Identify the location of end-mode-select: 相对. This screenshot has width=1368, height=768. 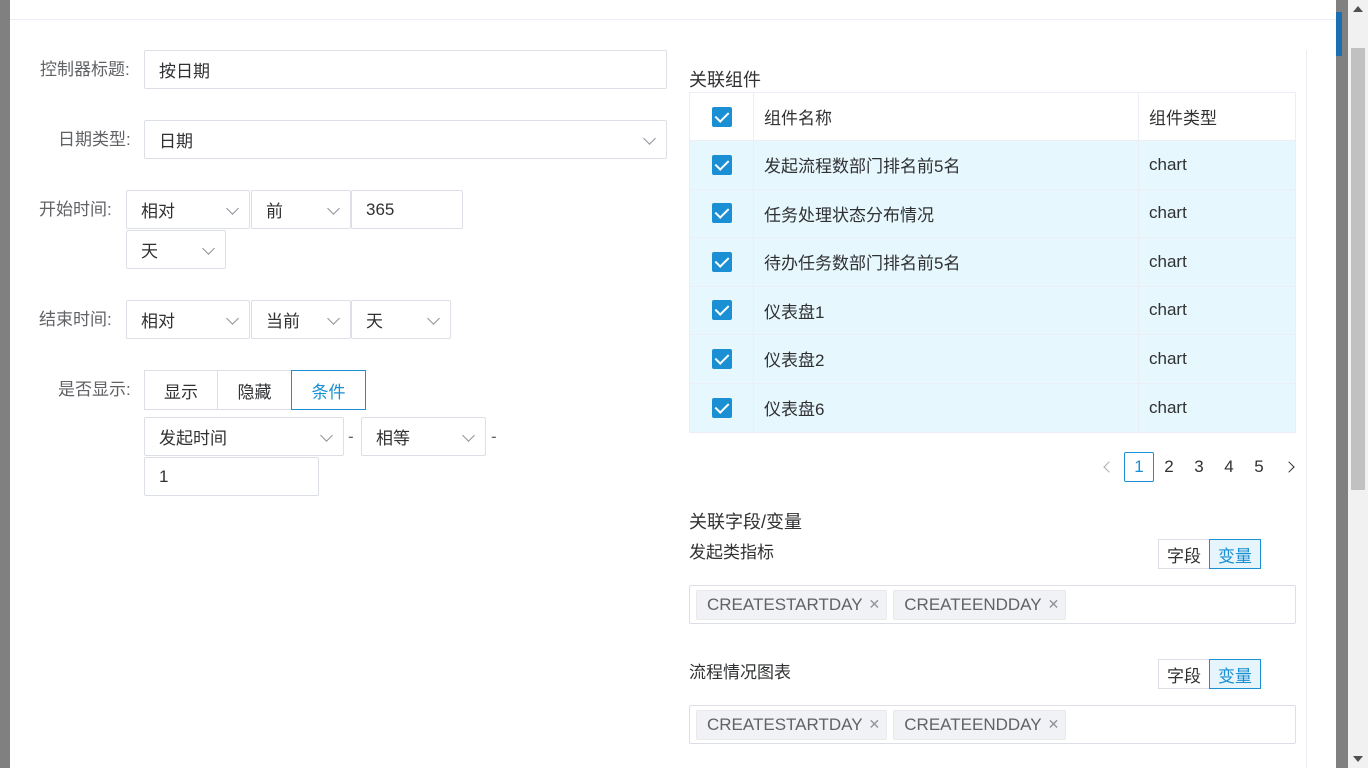
(188, 319).